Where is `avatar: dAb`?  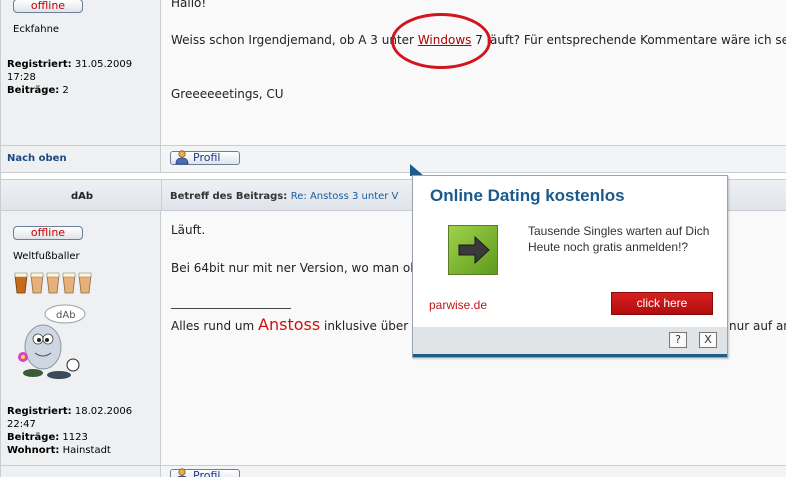
avatar: dAb is located at coordinates (52, 341).